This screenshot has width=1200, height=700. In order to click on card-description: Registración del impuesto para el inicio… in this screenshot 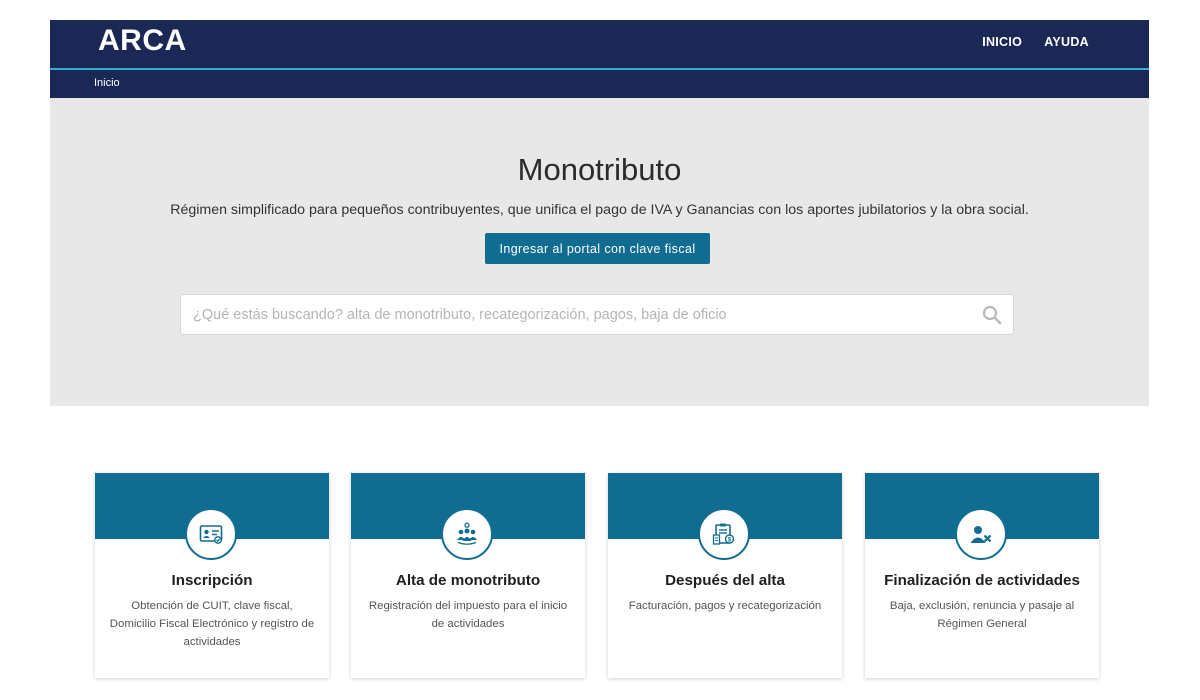, I will do `click(468, 615)`.